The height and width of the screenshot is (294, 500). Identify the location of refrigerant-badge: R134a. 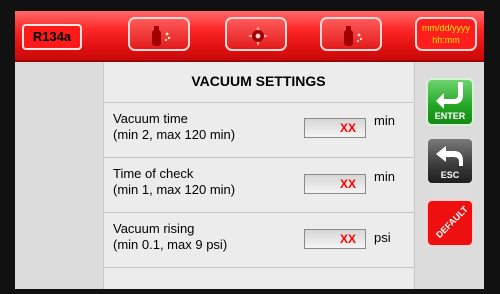
(52, 37).